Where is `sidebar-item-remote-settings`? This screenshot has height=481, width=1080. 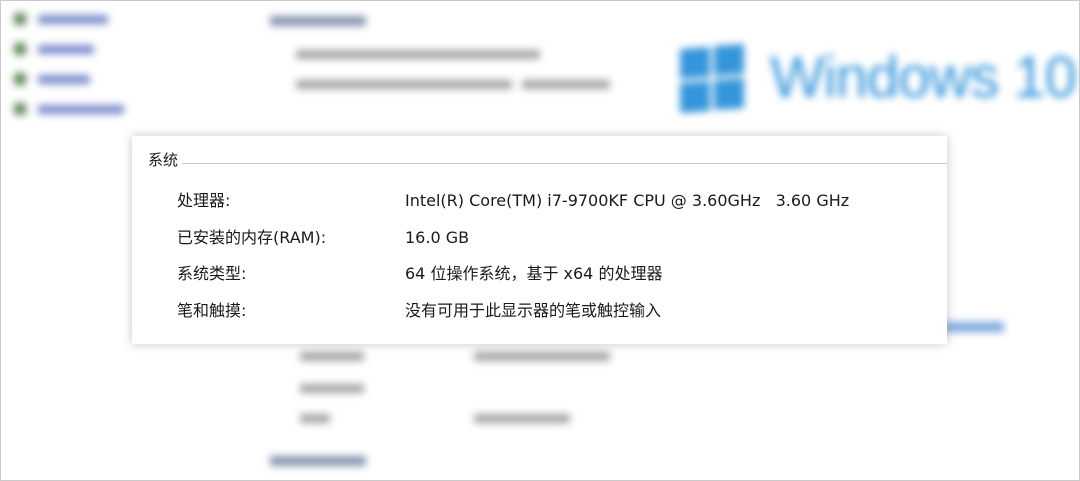 sidebar-item-remote-settings is located at coordinates (54, 49).